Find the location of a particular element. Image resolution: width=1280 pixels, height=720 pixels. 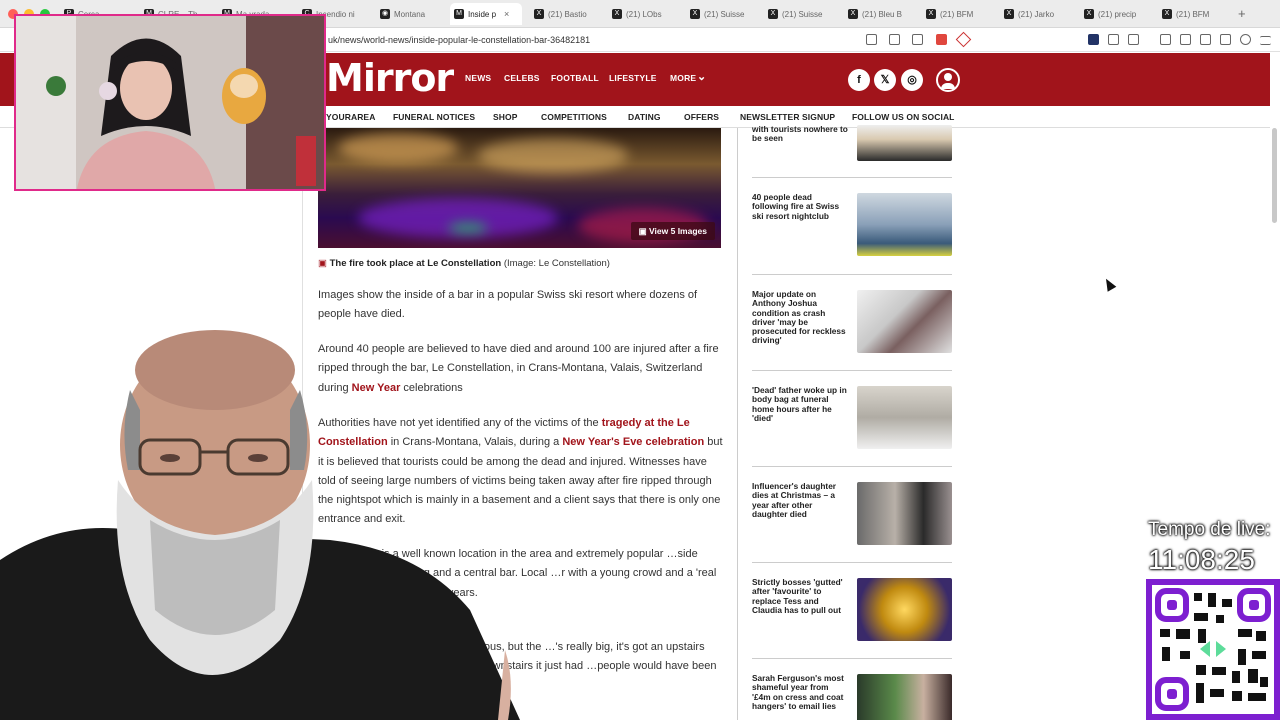

qr-code is located at coordinates (1213, 649).